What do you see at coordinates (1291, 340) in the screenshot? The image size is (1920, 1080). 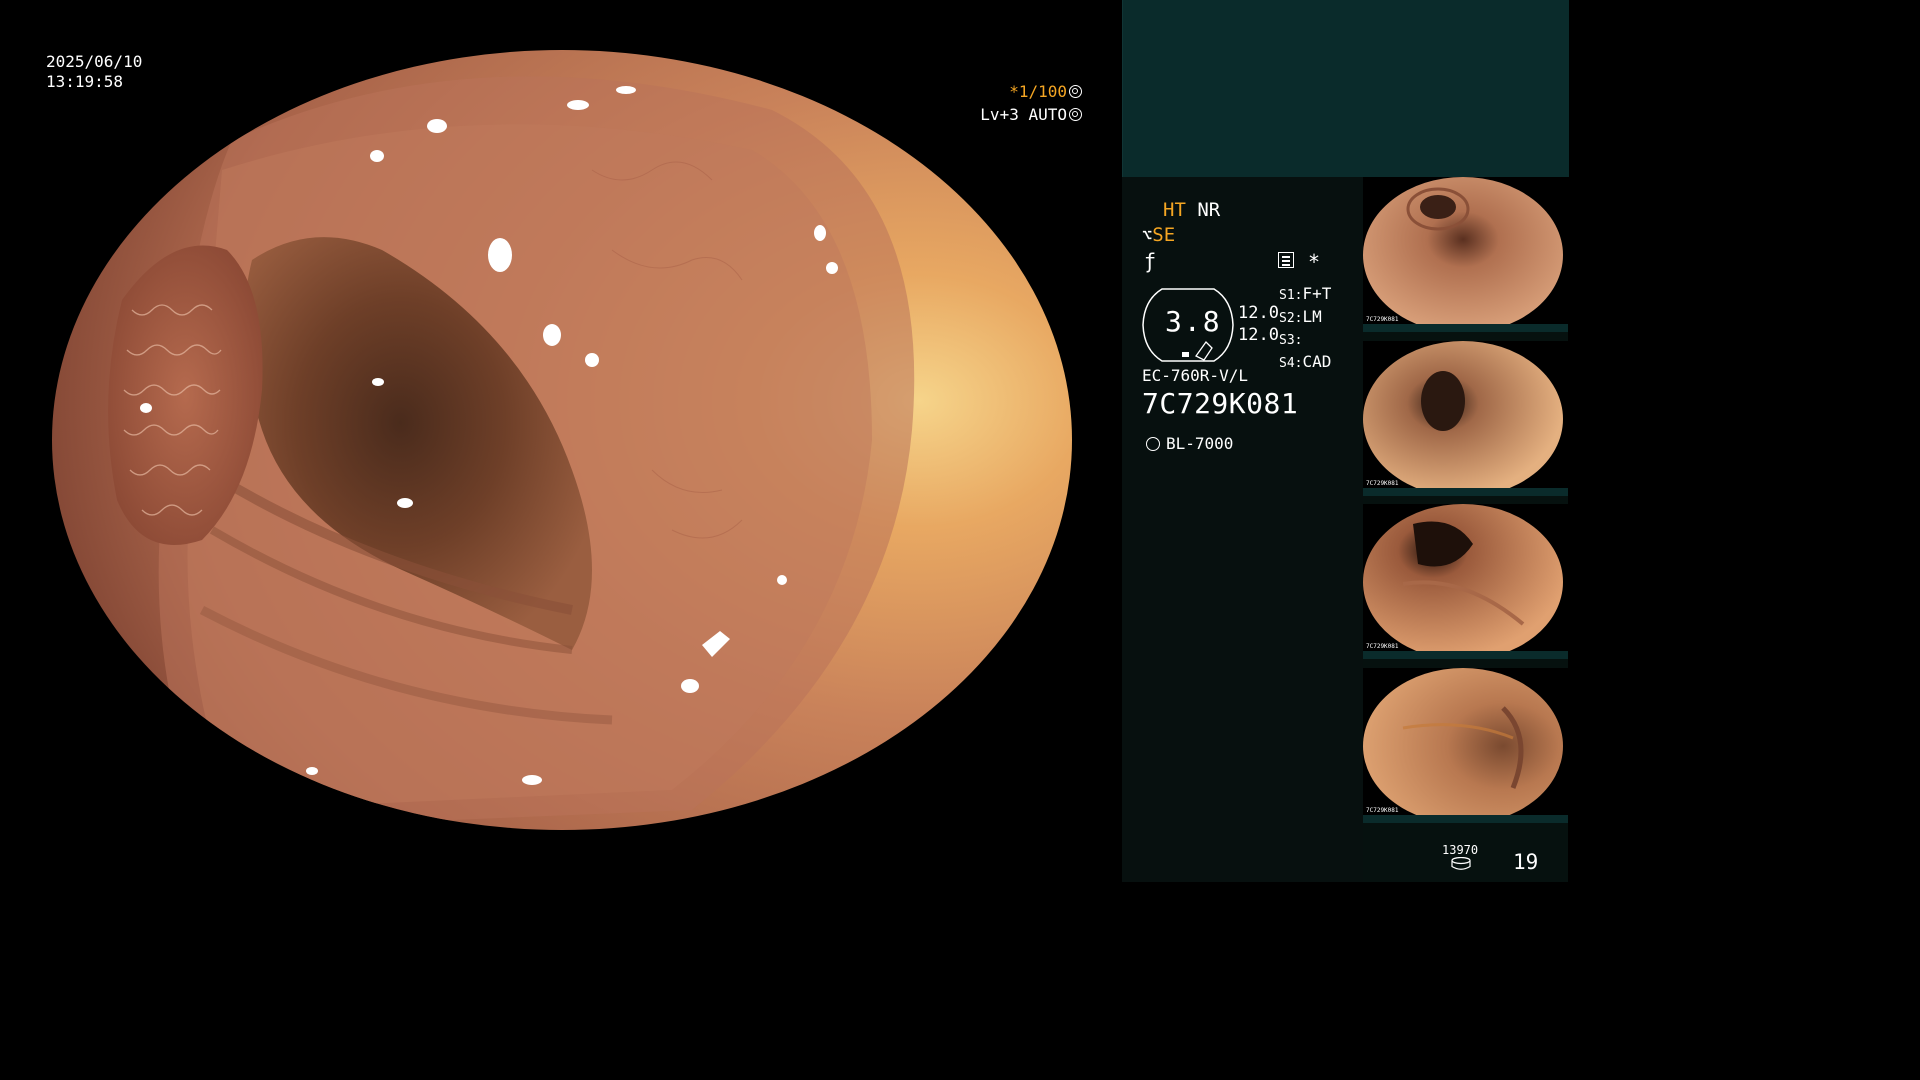 I see `slot-label: S3:` at bounding box center [1291, 340].